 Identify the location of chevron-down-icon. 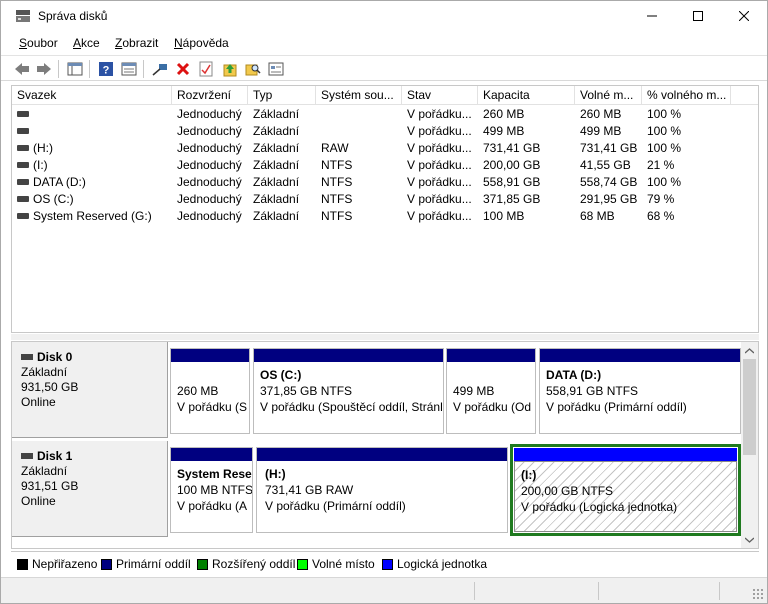
(749, 540).